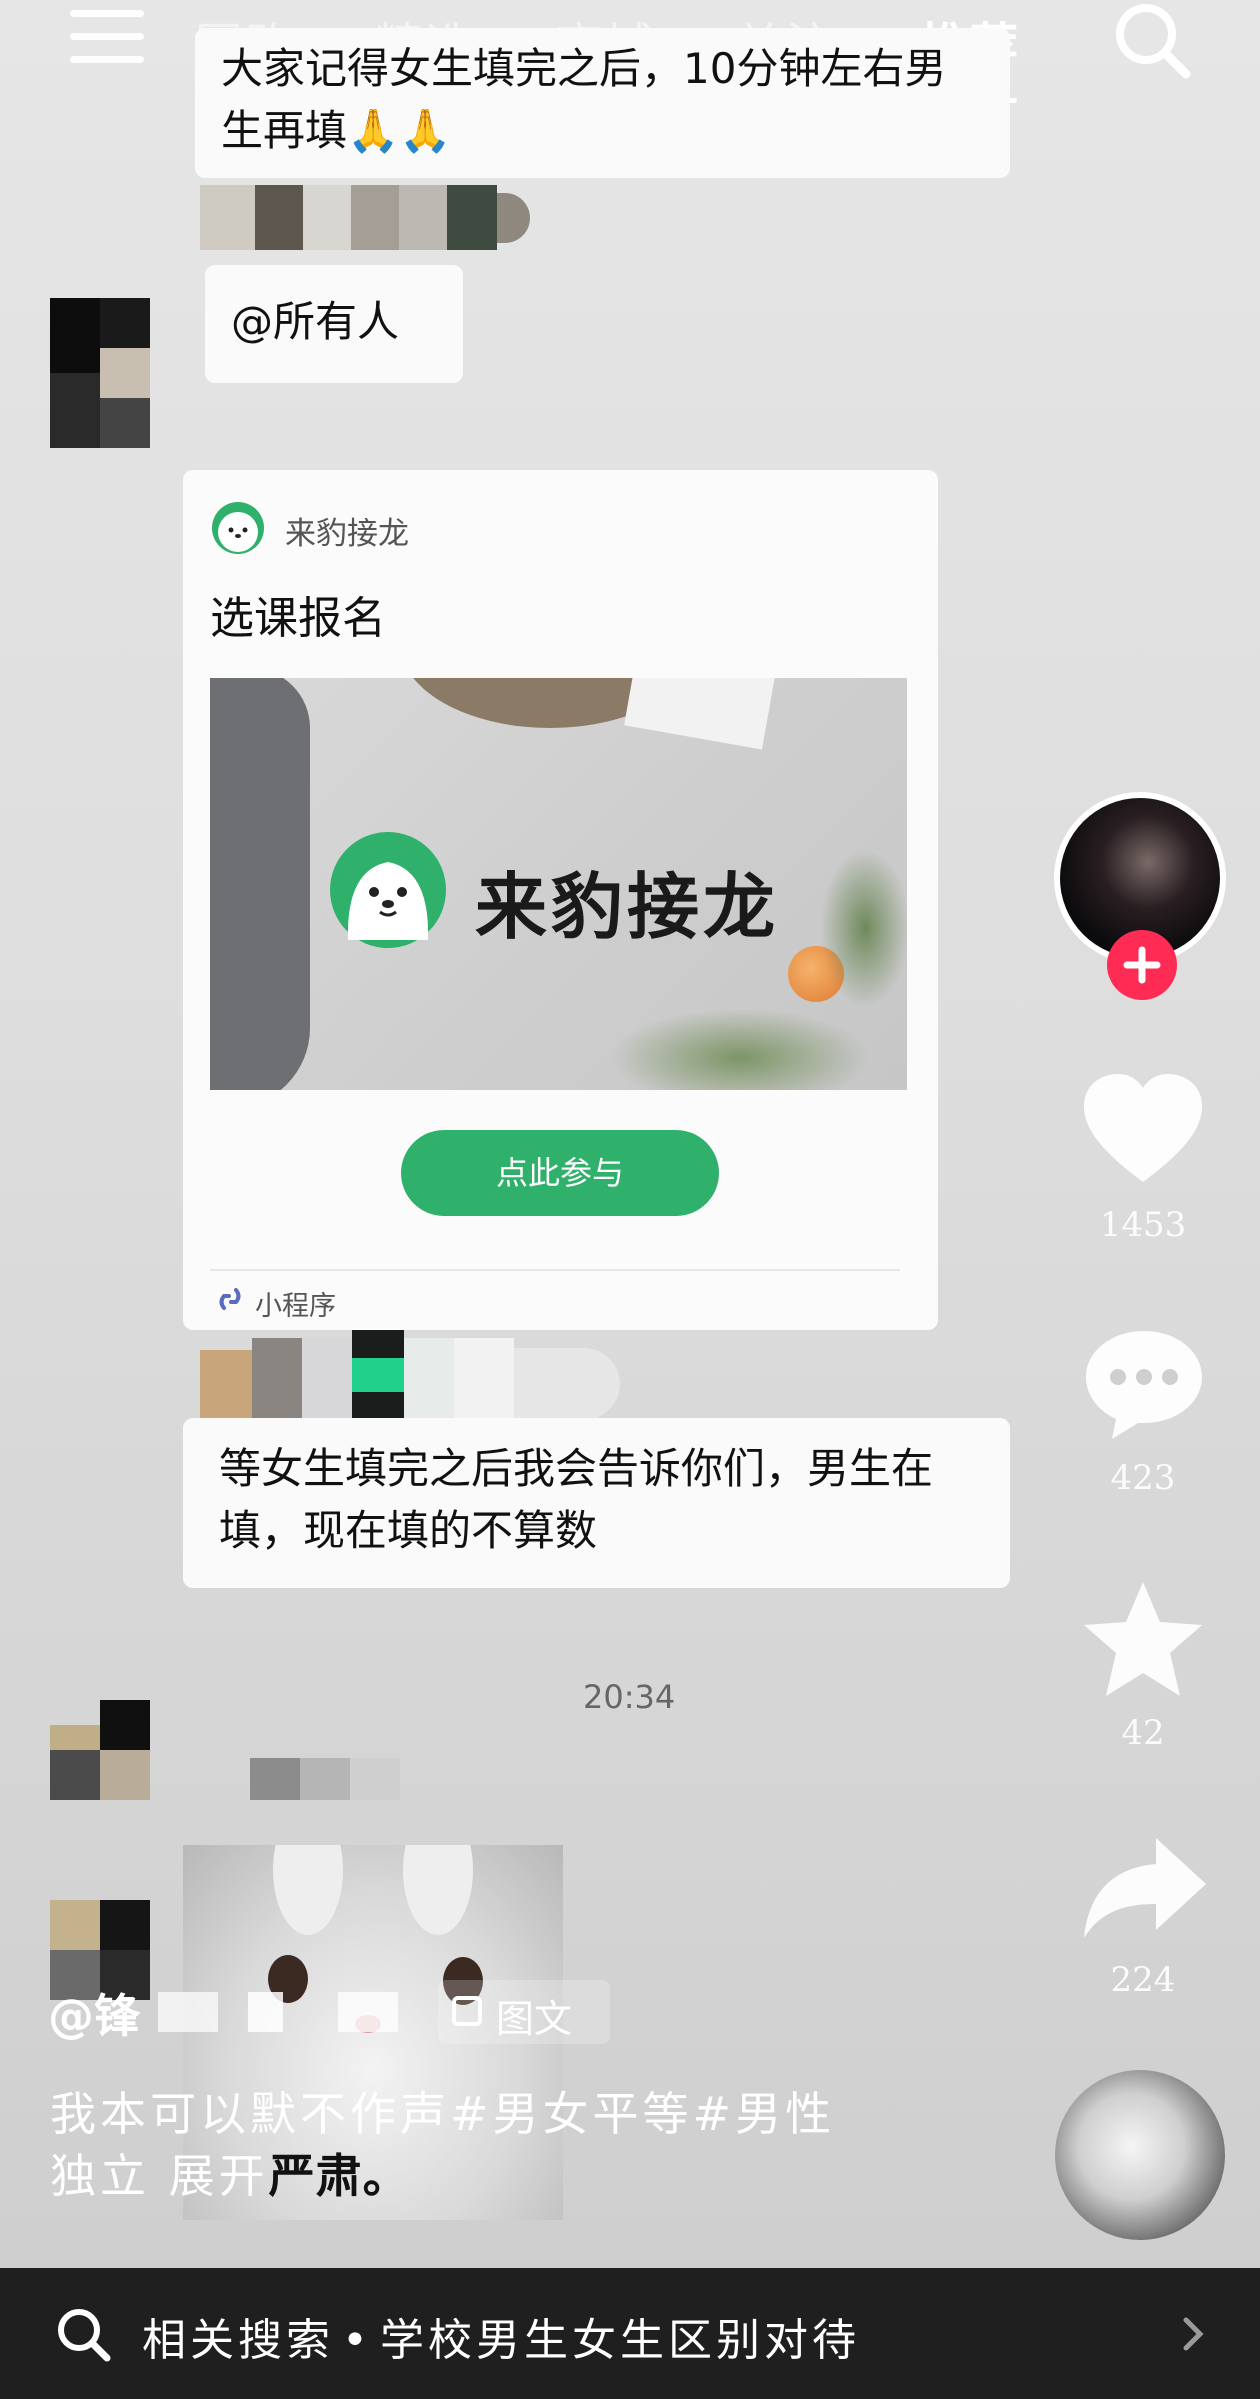  I want to click on redacted-handle-mosaic, so click(303, 2012).